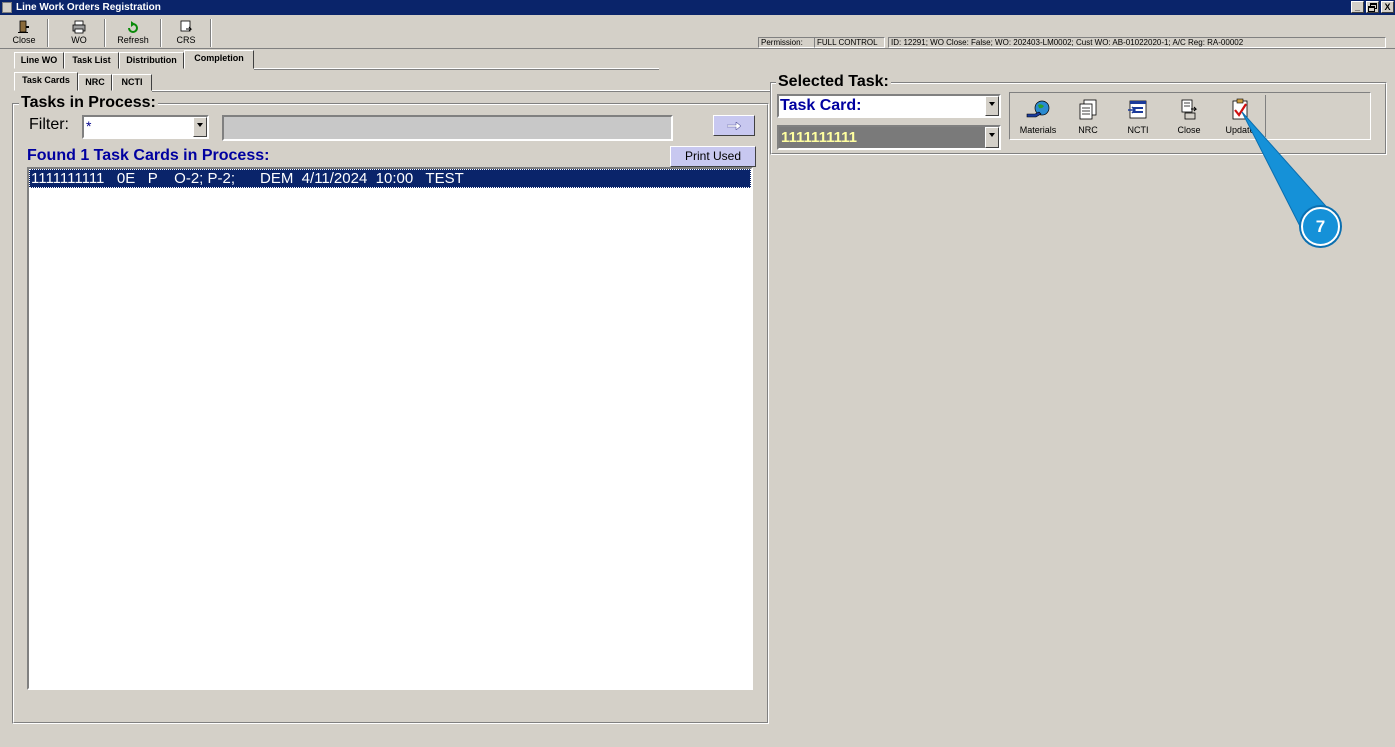 The width and height of the screenshot is (1395, 747). Describe the element at coordinates (1357, 7) in the screenshot. I see `minimize-button: _` at that location.